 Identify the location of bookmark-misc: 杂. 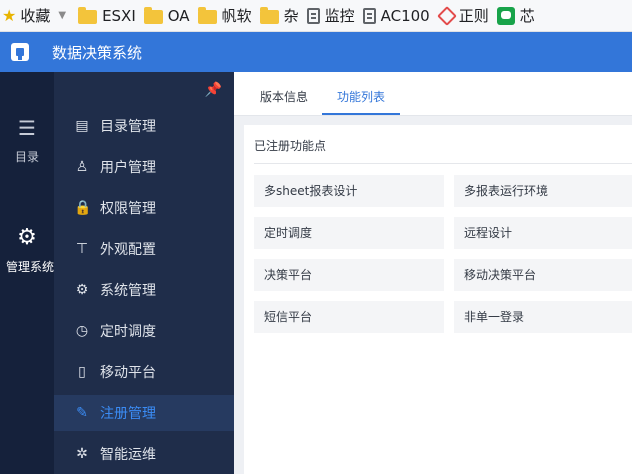
(283, 15).